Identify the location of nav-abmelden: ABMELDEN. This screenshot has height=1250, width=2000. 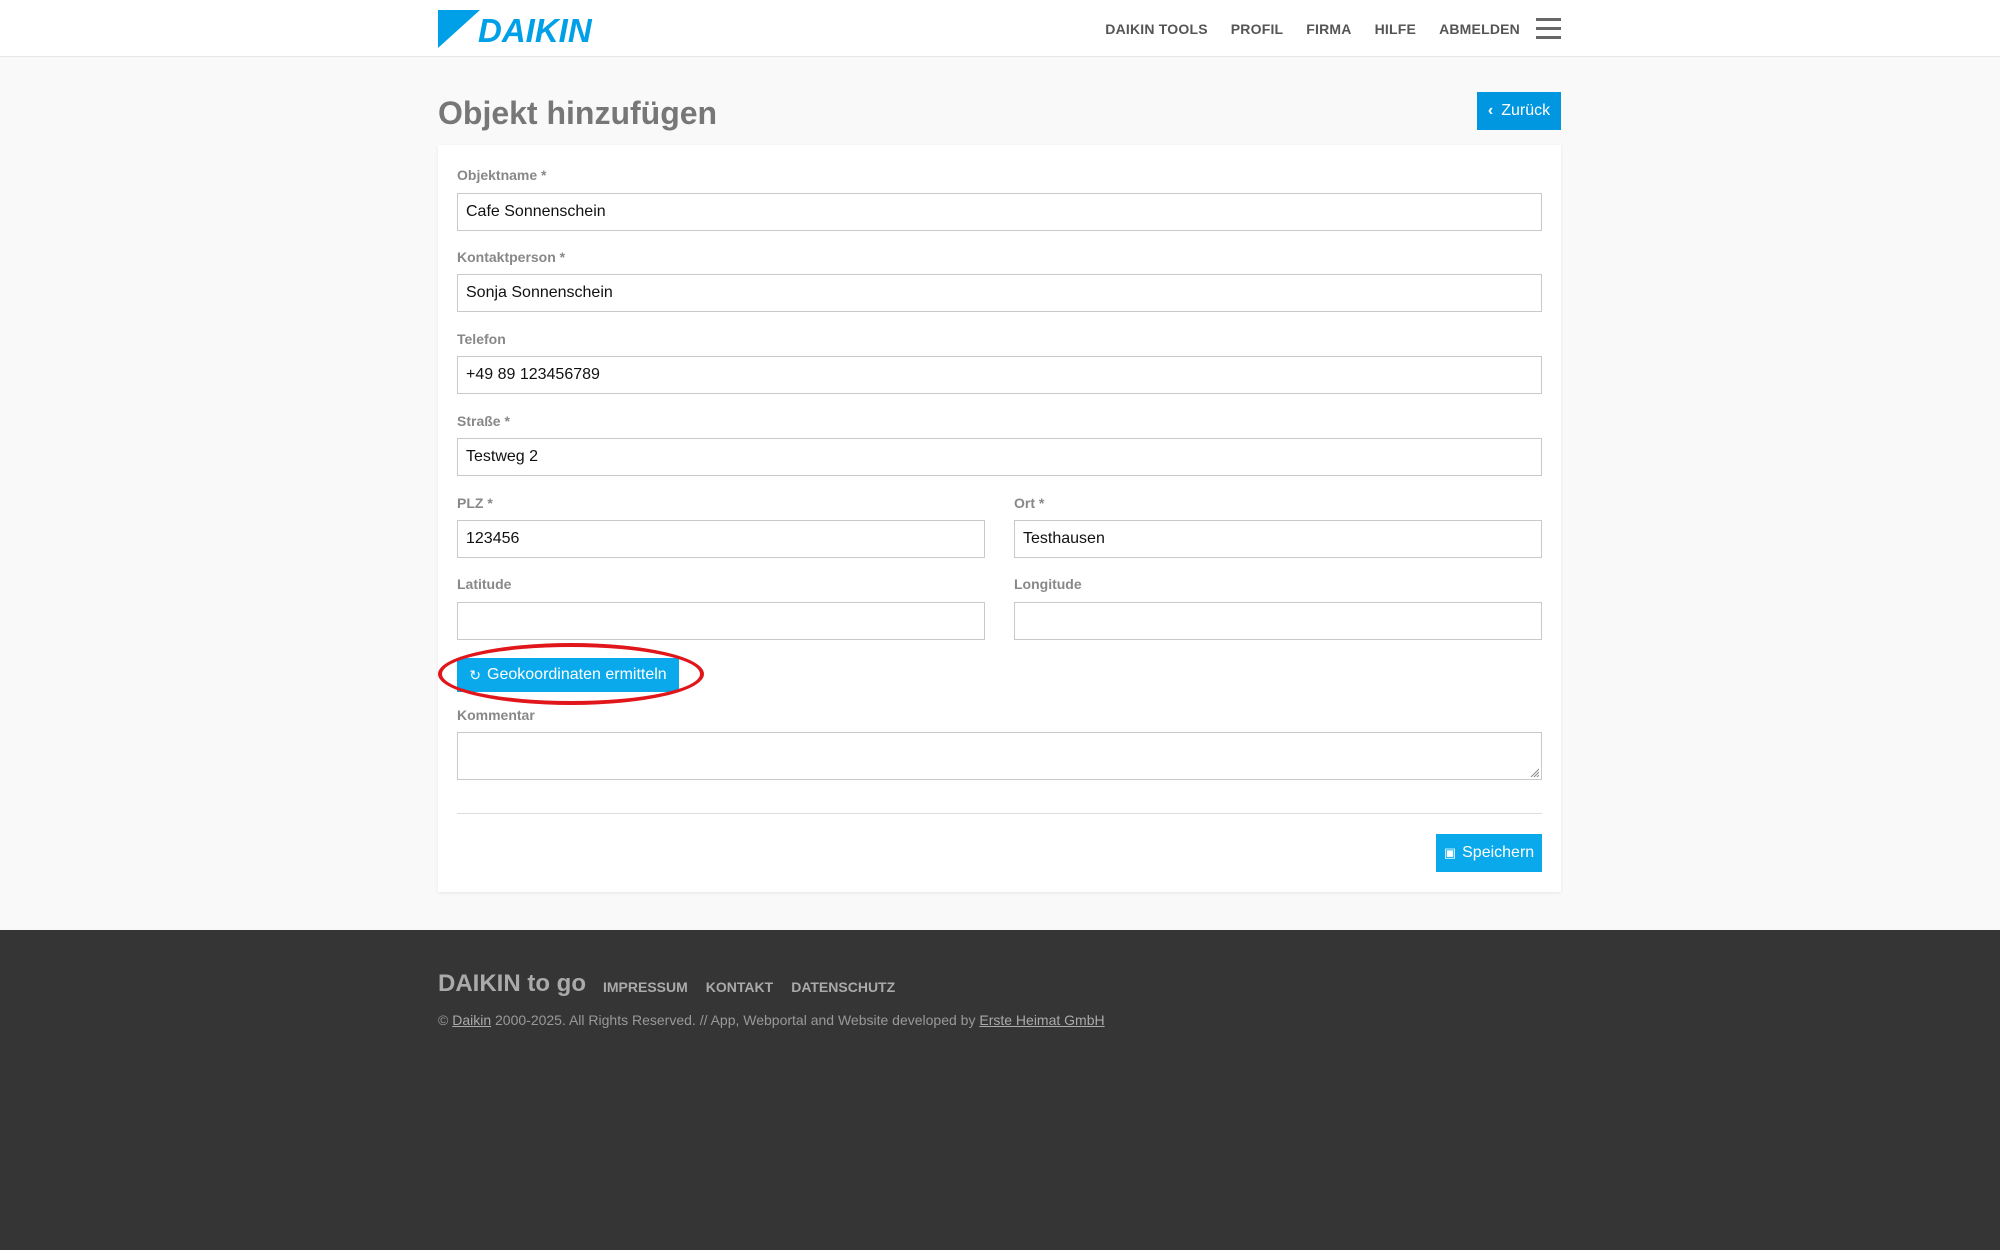
(1479, 29).